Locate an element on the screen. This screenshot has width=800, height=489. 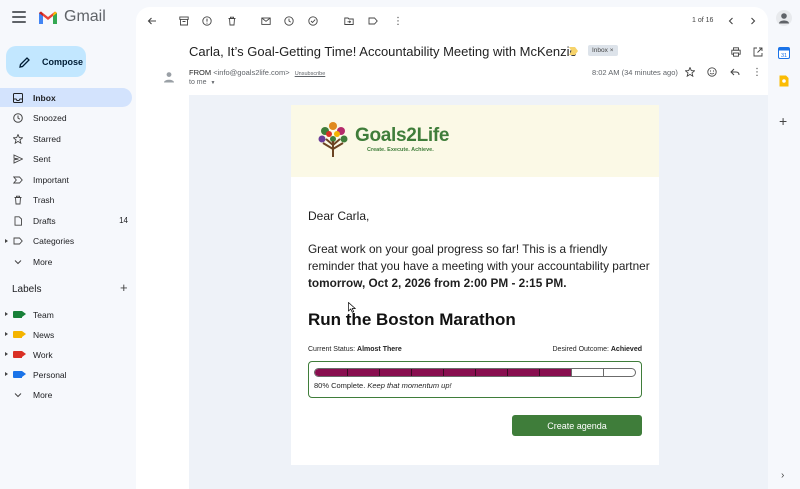
outcome-label: Desired Outcome: is located at coordinates (580, 349).